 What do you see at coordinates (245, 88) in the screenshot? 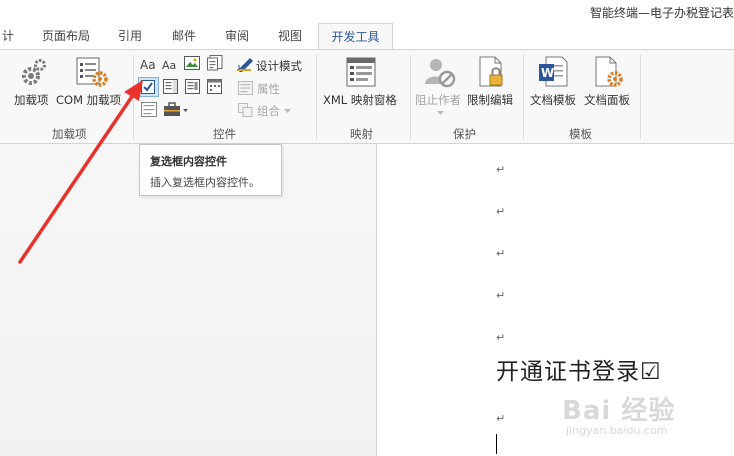
I see `properties-icon` at bounding box center [245, 88].